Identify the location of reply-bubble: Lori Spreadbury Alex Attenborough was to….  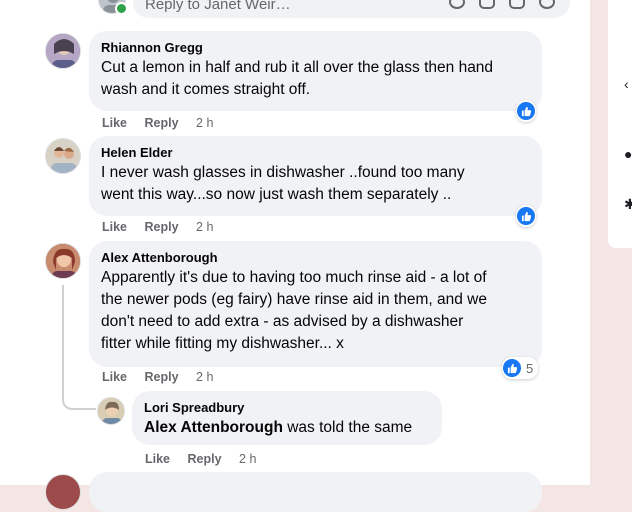
(287, 418).